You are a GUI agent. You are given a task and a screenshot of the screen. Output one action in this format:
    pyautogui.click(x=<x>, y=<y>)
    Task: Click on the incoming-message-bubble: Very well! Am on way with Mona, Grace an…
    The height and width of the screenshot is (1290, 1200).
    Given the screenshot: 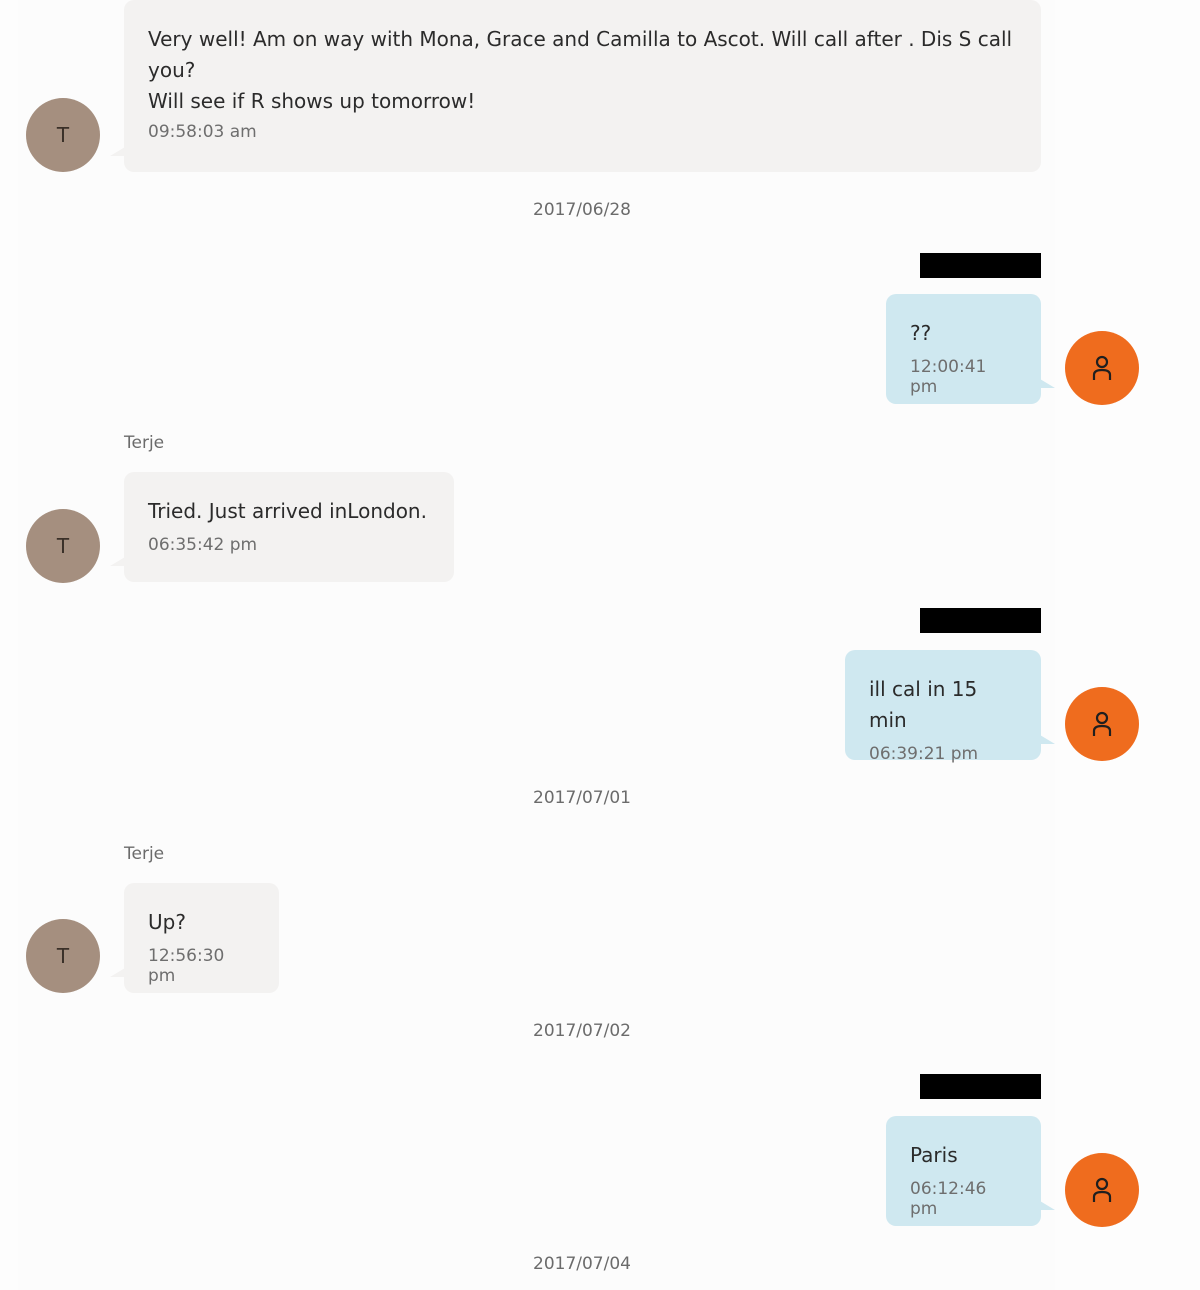 What is the action you would take?
    pyautogui.click(x=575, y=86)
    